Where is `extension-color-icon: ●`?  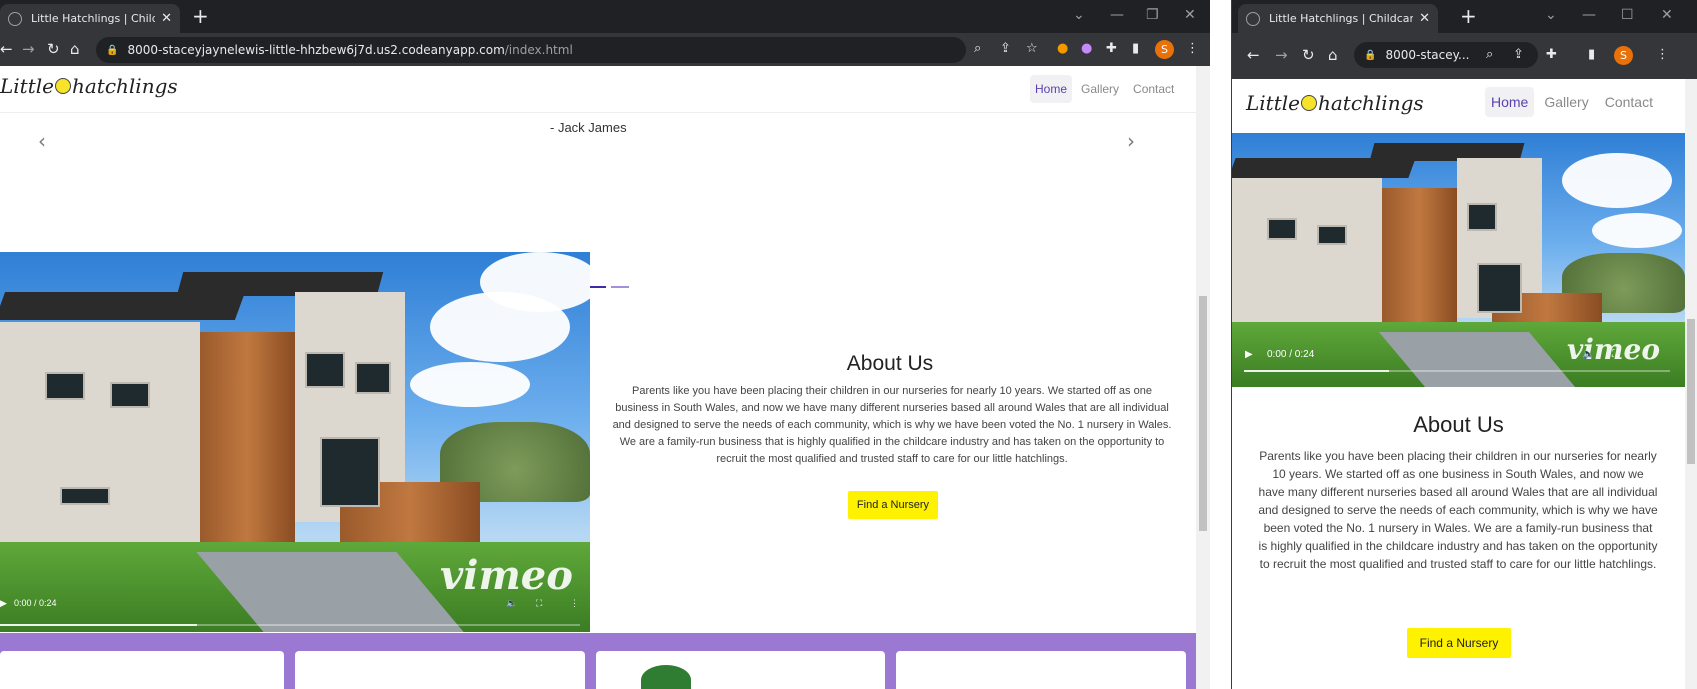
extension-color-icon: ● is located at coordinates (1086, 49).